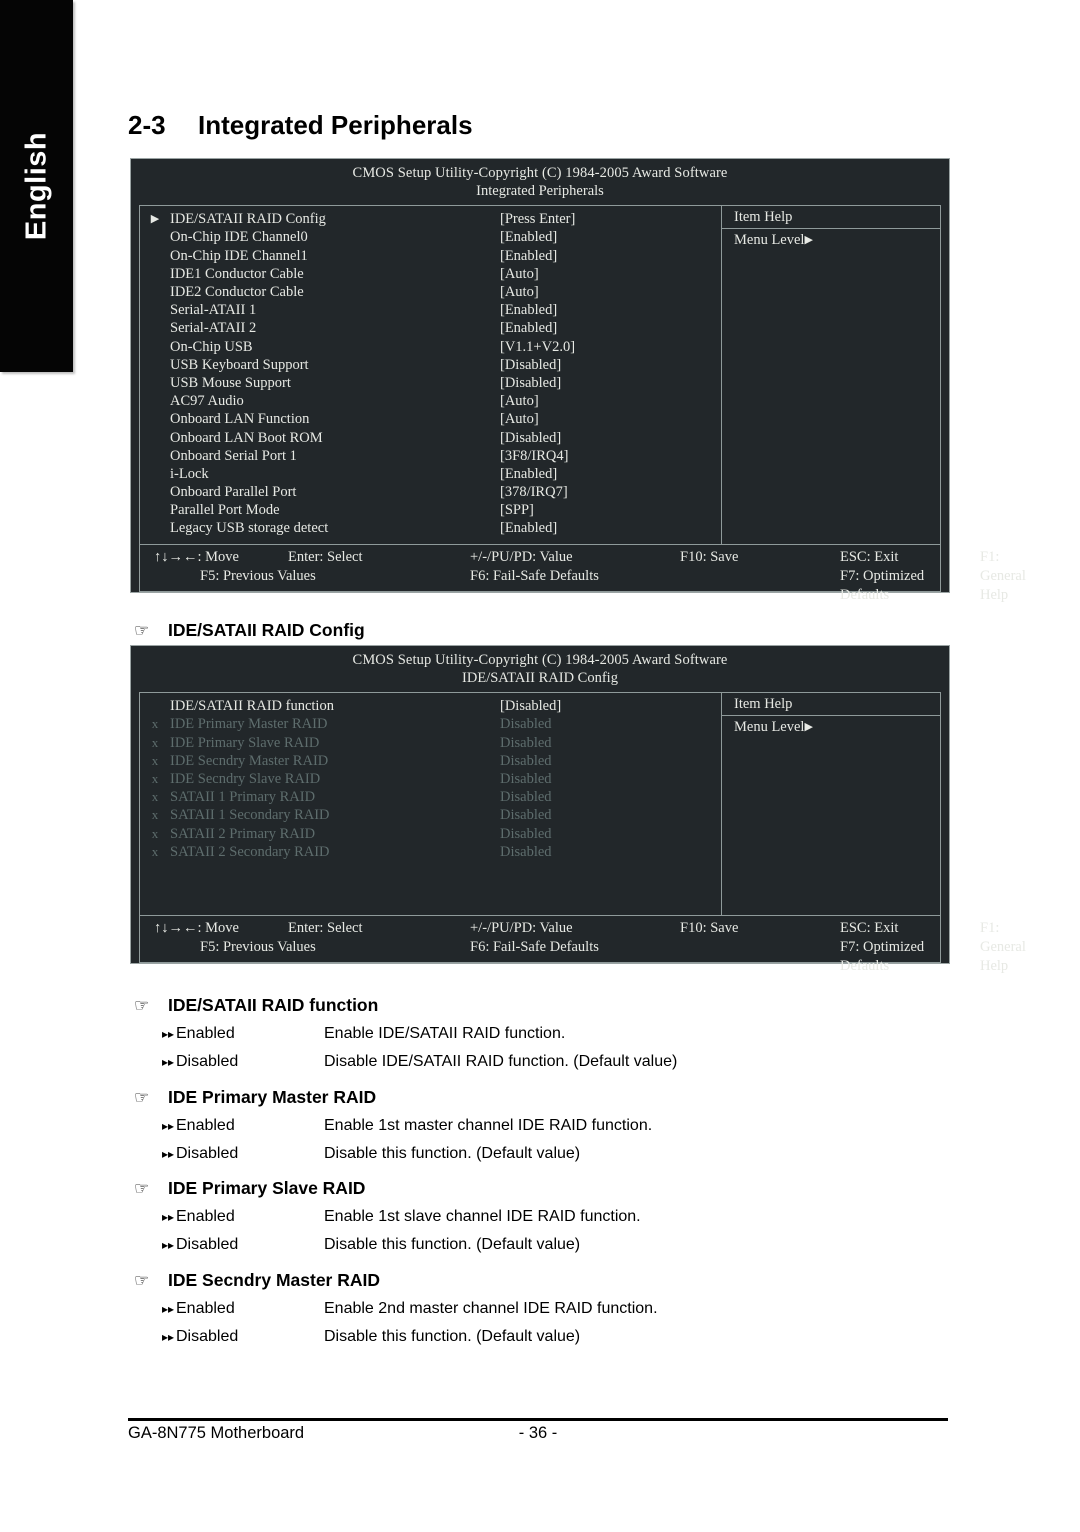 Image resolution: width=1080 pixels, height=1532 pixels. What do you see at coordinates (517, 510) in the screenshot?
I see `bios-setting-value: [SPP]` at bounding box center [517, 510].